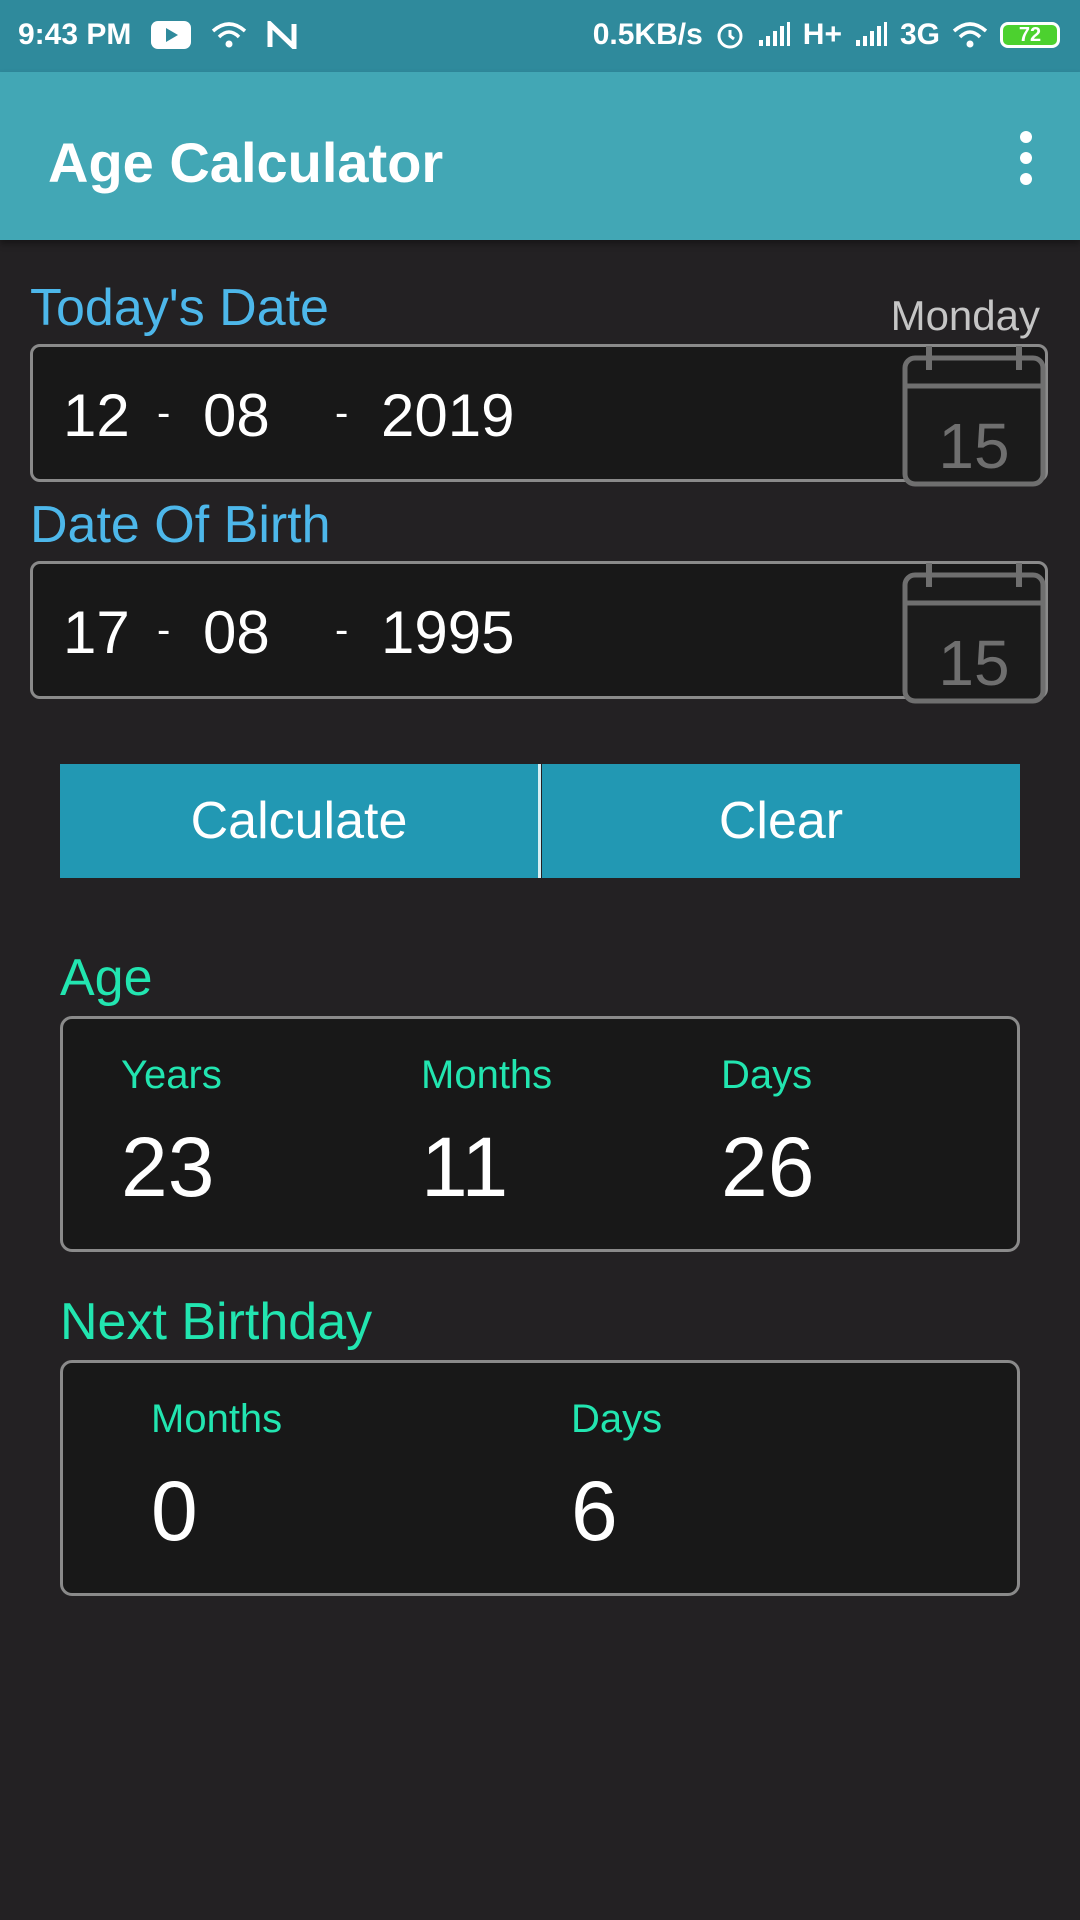  What do you see at coordinates (447, 632) in the screenshot?
I see `birth-year: 1995` at bounding box center [447, 632].